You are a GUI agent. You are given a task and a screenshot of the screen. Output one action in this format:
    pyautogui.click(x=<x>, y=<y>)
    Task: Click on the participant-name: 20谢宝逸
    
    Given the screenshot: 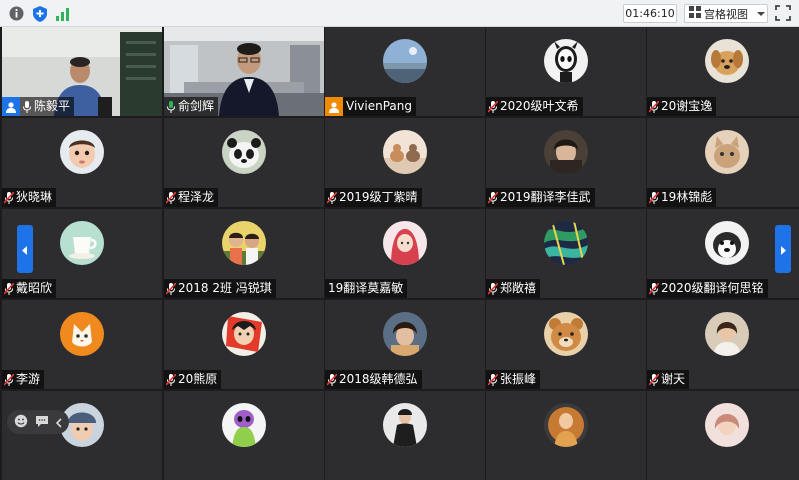 What is the action you would take?
    pyautogui.click(x=687, y=106)
    